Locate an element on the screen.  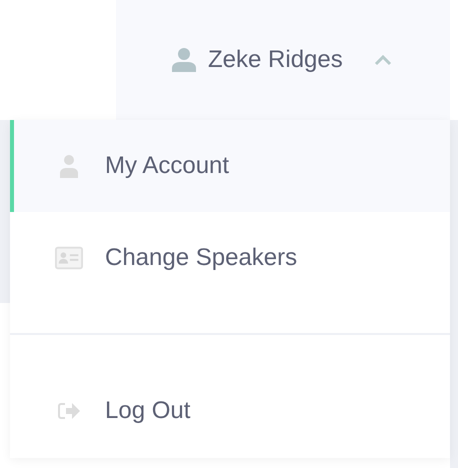
user-menu-button: Zeke Ridges is located at coordinates (254, 60).